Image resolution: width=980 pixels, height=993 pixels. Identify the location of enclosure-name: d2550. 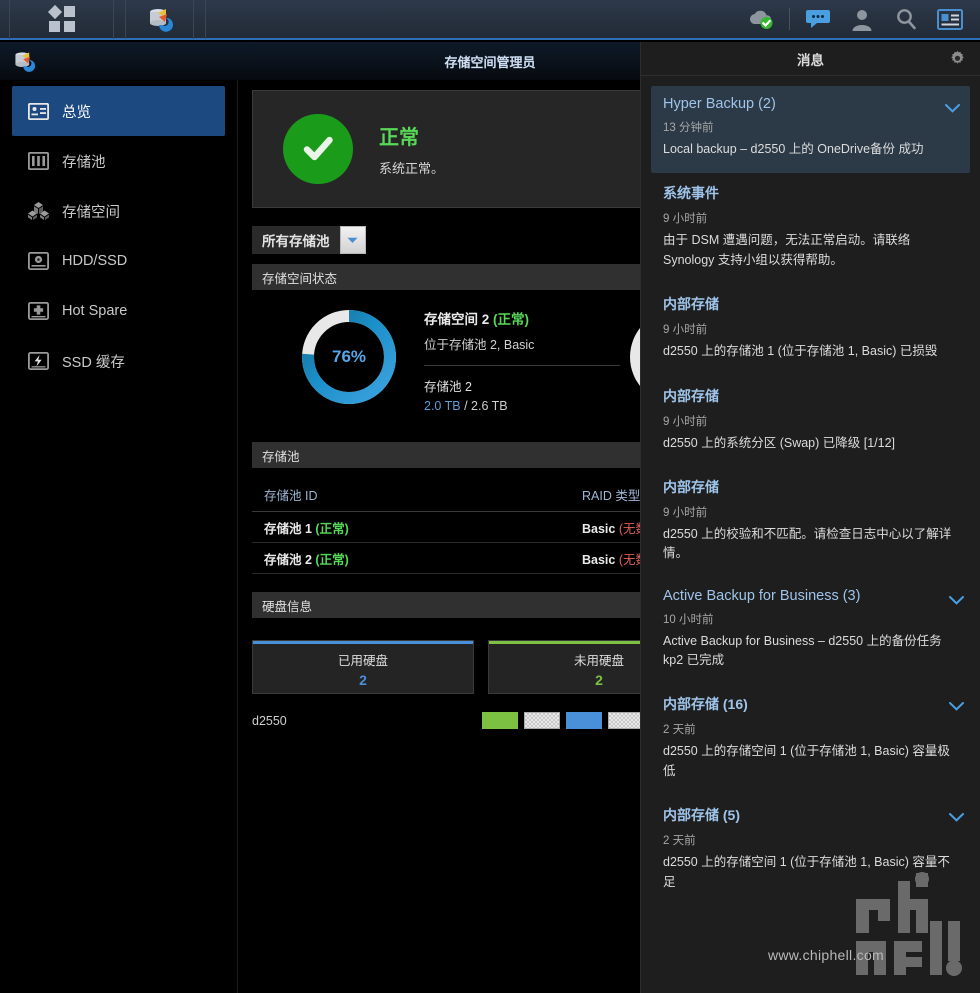
(269, 720).